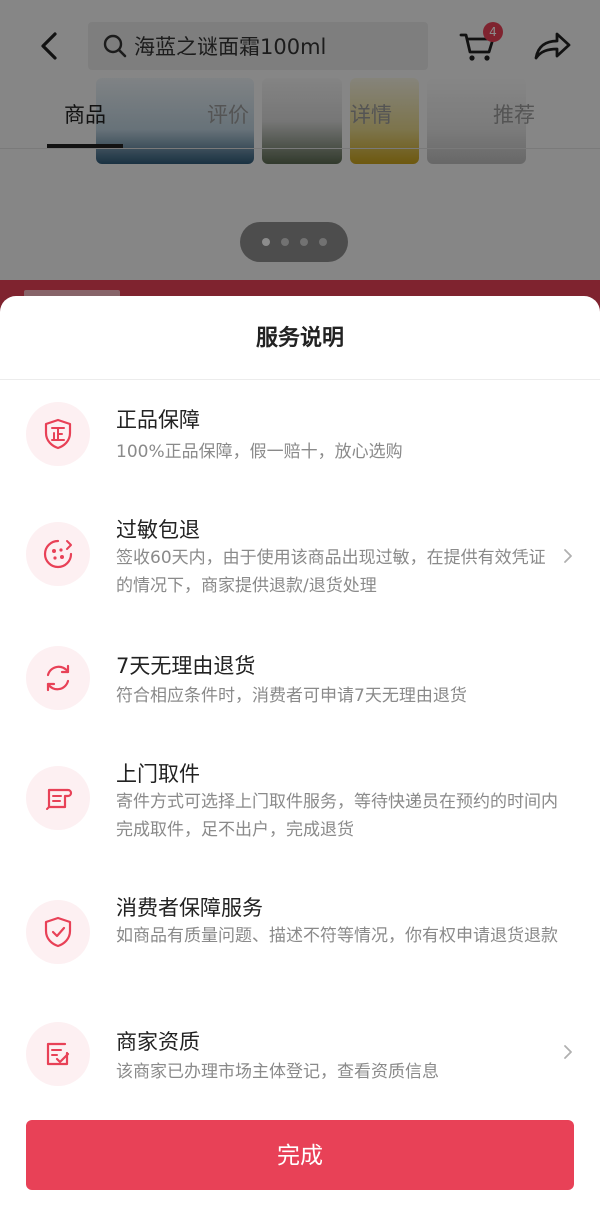  I want to click on allergy-icon, so click(58, 554).